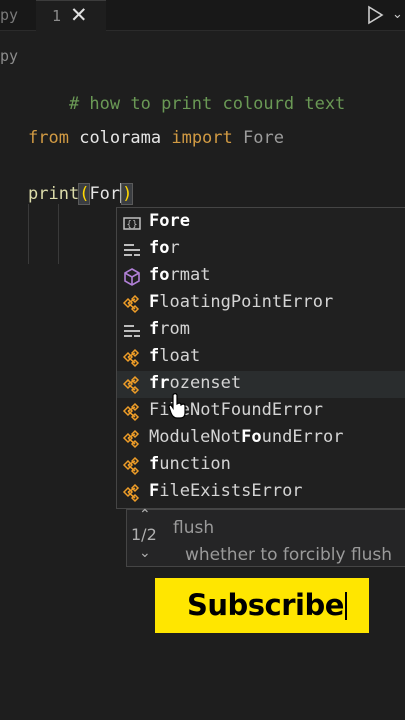 The width and height of the screenshot is (405, 720). Describe the element at coordinates (164, 248) in the screenshot. I see `suggestion-label: for` at that location.